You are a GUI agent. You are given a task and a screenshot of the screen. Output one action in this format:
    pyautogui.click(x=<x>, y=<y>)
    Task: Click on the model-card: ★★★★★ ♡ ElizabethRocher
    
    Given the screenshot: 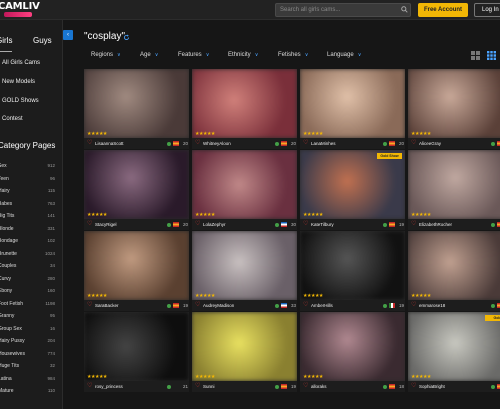 What is the action you would take?
    pyautogui.click(x=454, y=190)
    